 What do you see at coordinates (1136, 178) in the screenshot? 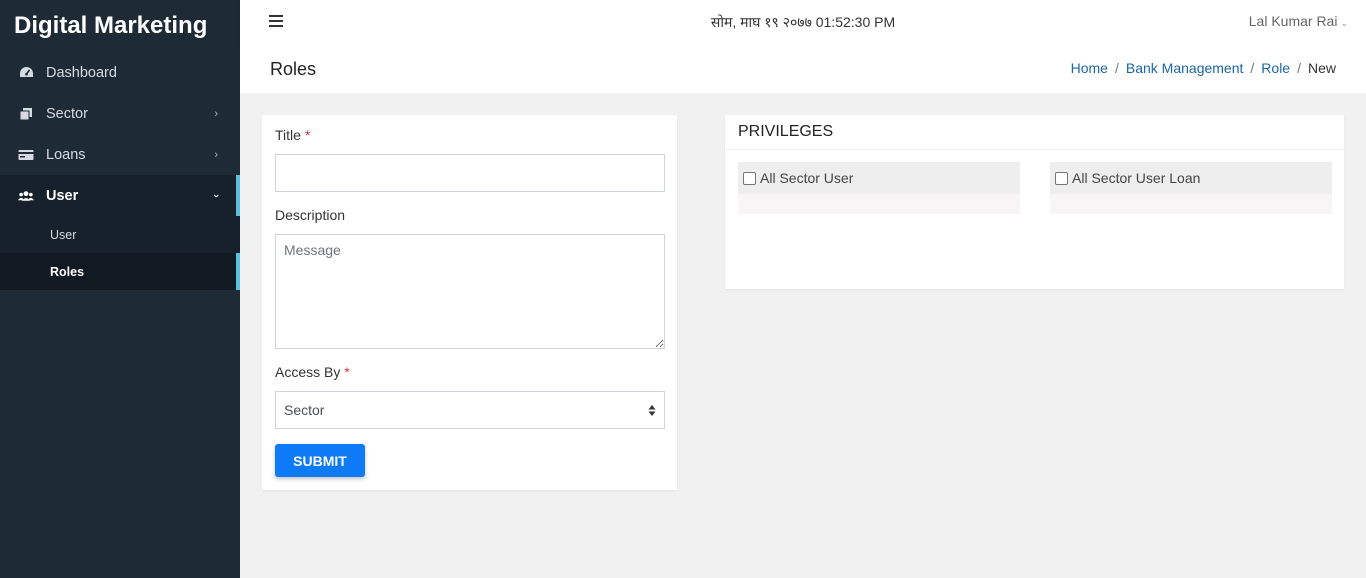
I see `privilege-label: All Sector User Loan` at bounding box center [1136, 178].